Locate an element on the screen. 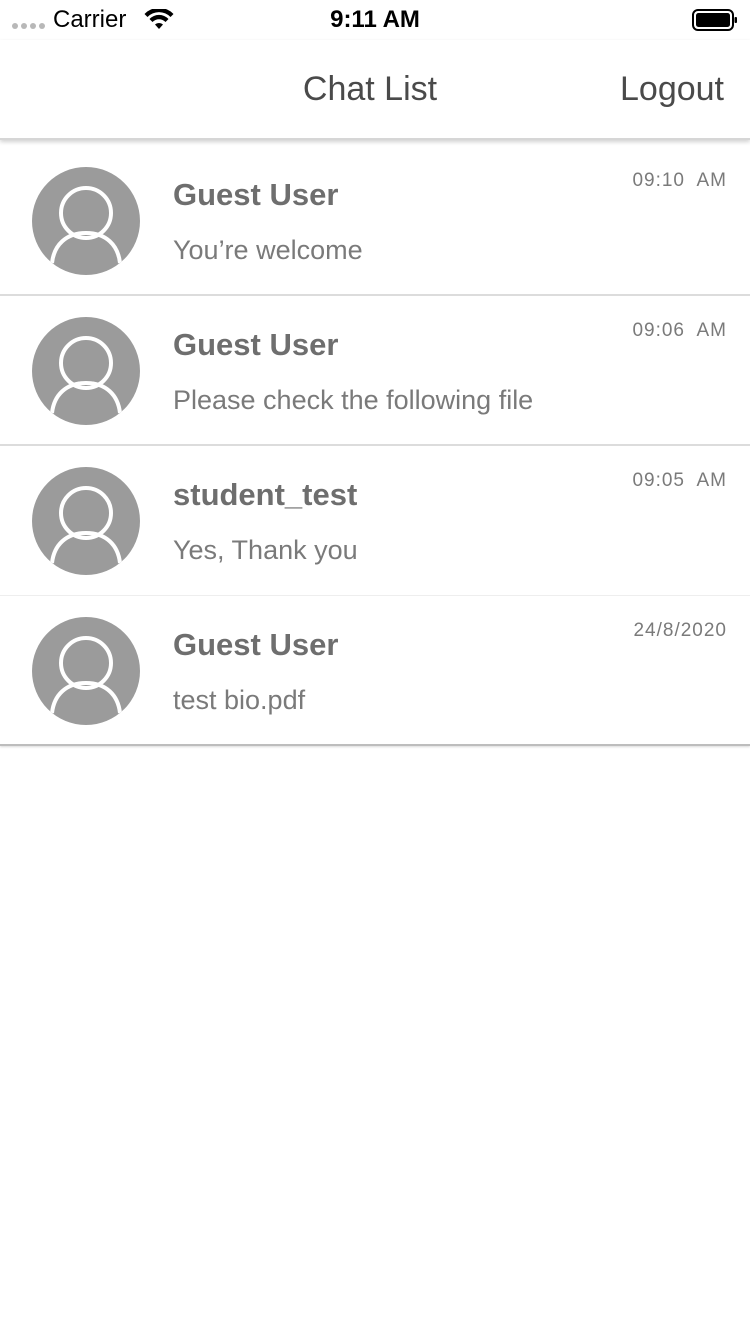  chat-last-message: You’re welcome is located at coordinates (268, 250).